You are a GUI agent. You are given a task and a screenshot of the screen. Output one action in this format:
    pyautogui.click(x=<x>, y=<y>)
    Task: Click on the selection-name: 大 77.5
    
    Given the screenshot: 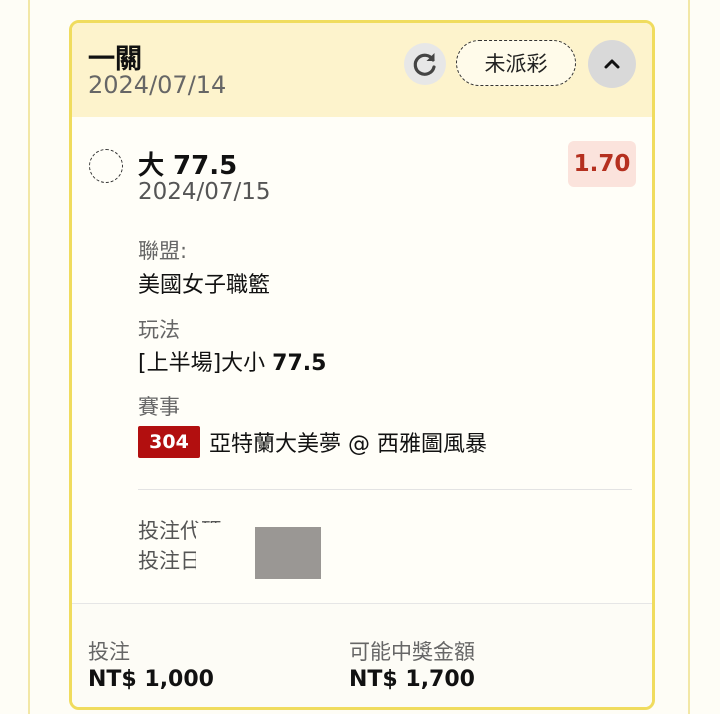 What is the action you would take?
    pyautogui.click(x=188, y=166)
    